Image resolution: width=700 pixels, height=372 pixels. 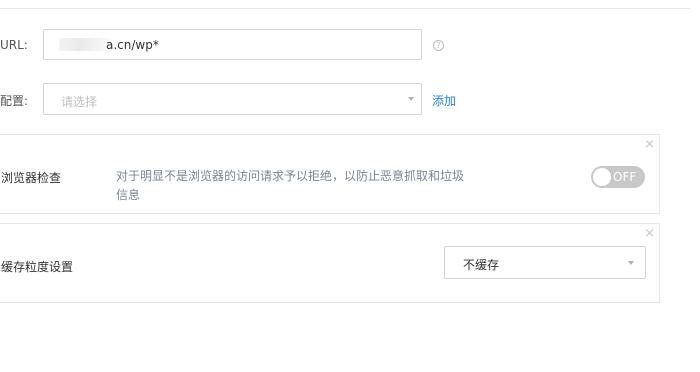 I want to click on toggle-state-label: OFF, so click(x=625, y=177).